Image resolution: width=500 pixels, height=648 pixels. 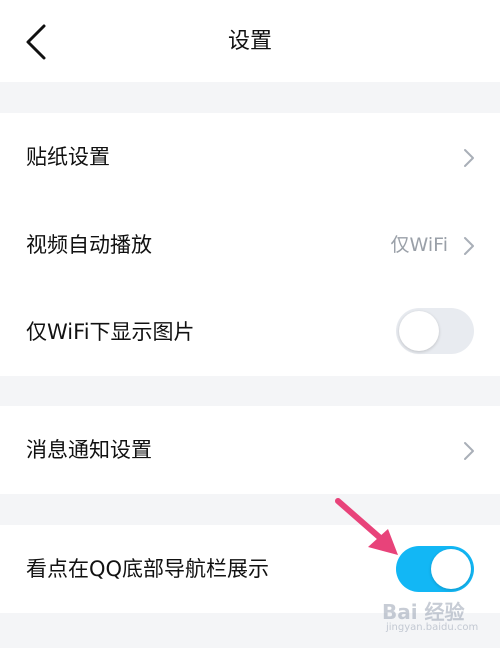 I want to click on row-label: 消息通知设置, so click(x=89, y=450).